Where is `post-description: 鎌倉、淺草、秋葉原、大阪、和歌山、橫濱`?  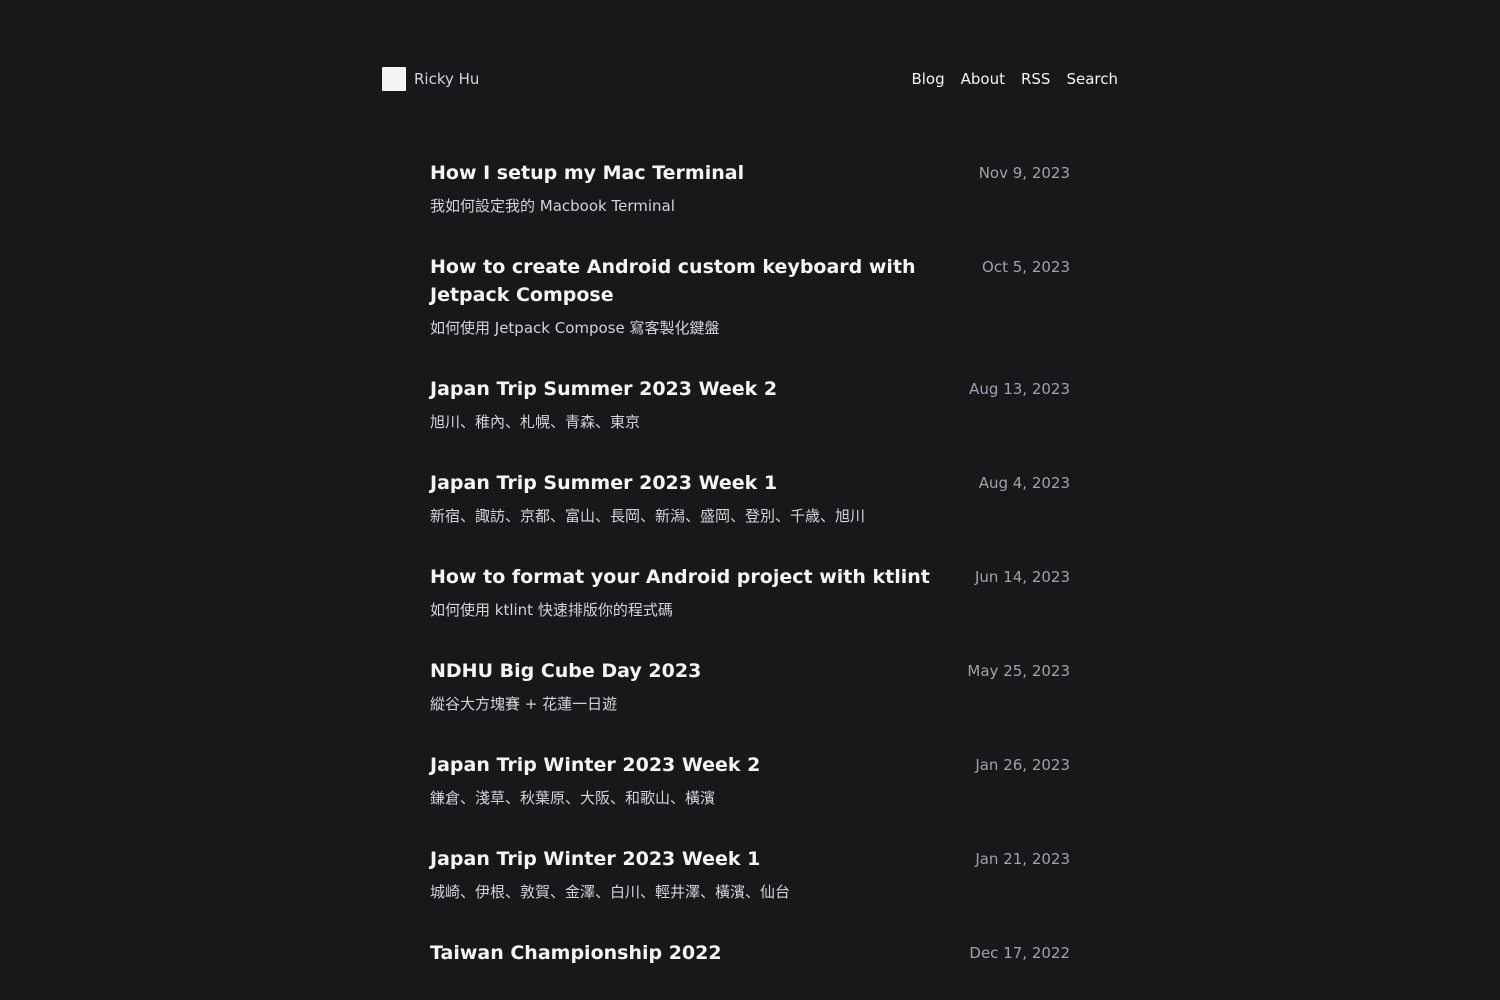 post-description: 鎌倉、淺草、秋葉原、大阪、和歌山、橫濱 is located at coordinates (573, 798).